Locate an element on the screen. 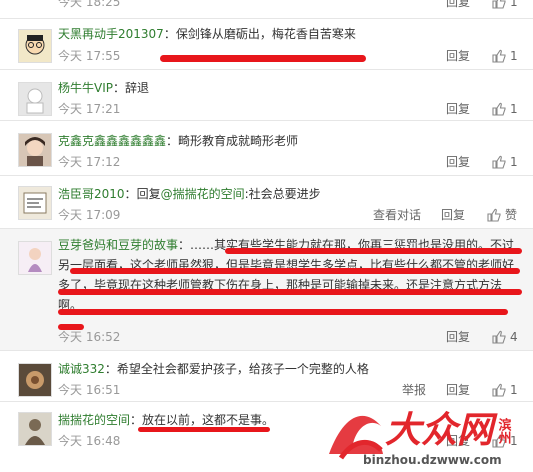 This screenshot has width=533, height=472. comment-username: 杨牛牛VIP is located at coordinates (85, 88).